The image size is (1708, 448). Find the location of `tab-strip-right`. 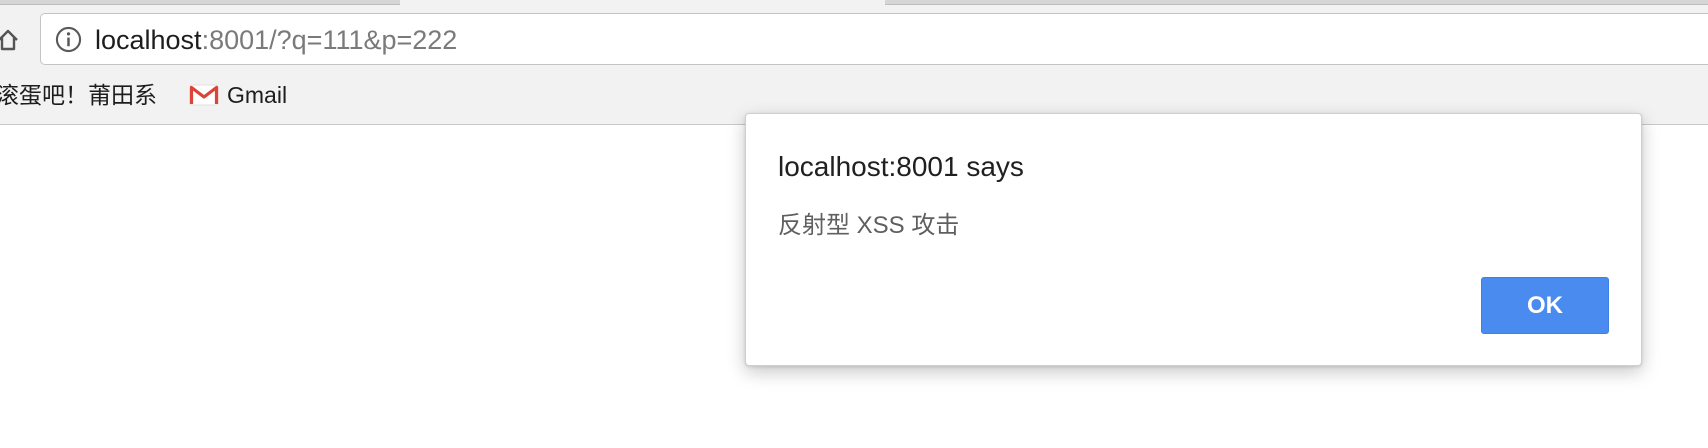

tab-strip-right is located at coordinates (1296, 2).